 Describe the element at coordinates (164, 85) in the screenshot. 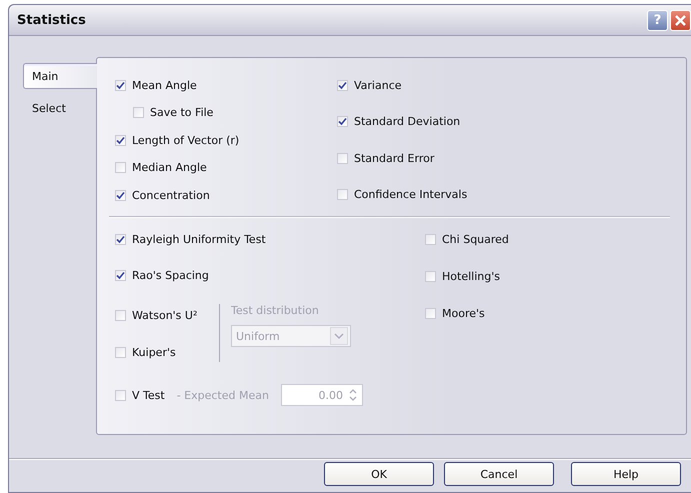

I see `checkbox-label: Mean Angle` at that location.